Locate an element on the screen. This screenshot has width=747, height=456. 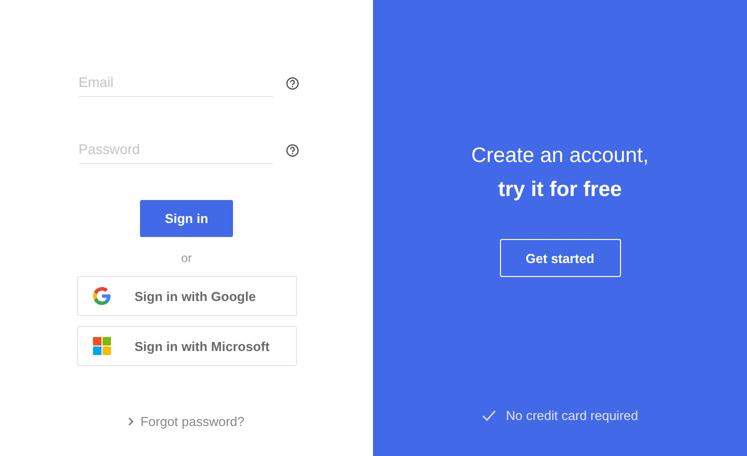
get-started-button: Get started is located at coordinates (560, 258).